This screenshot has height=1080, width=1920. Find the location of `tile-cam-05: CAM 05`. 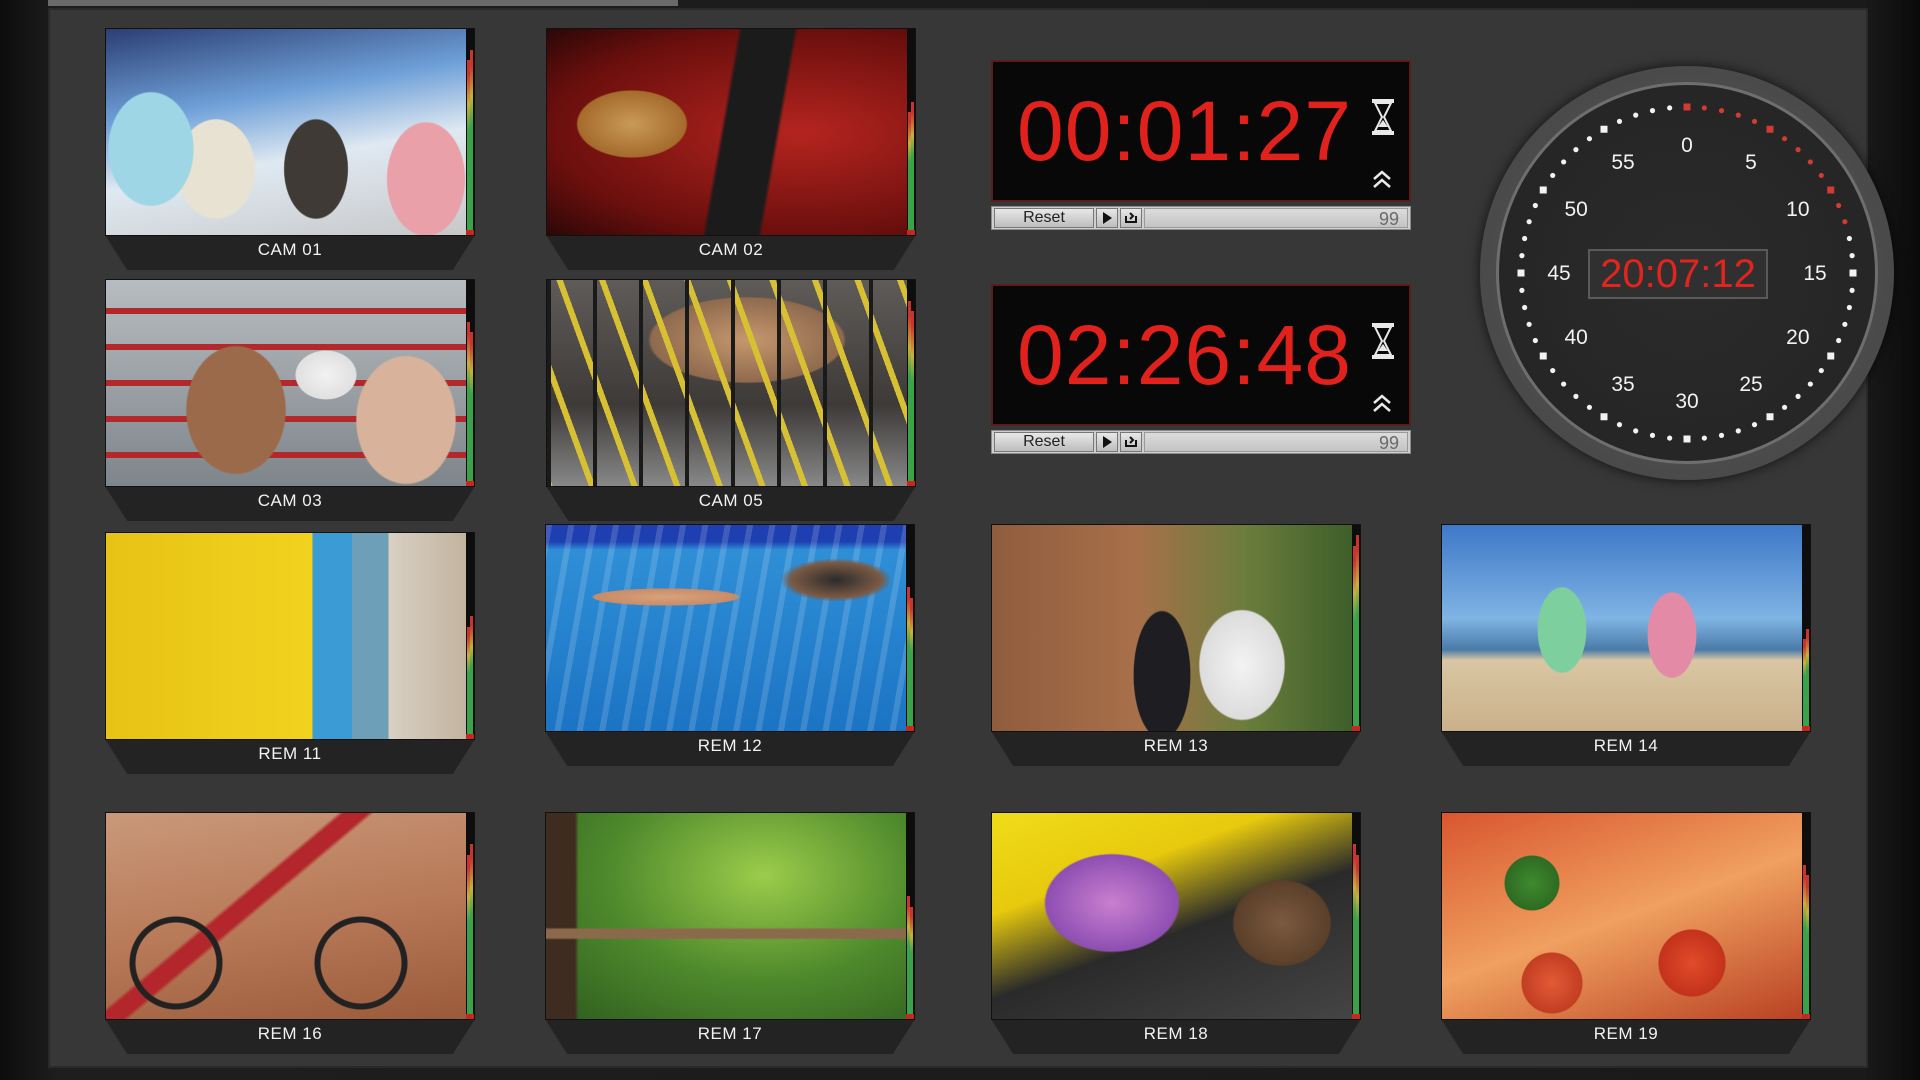

tile-cam-05: CAM 05 is located at coordinates (731, 400).